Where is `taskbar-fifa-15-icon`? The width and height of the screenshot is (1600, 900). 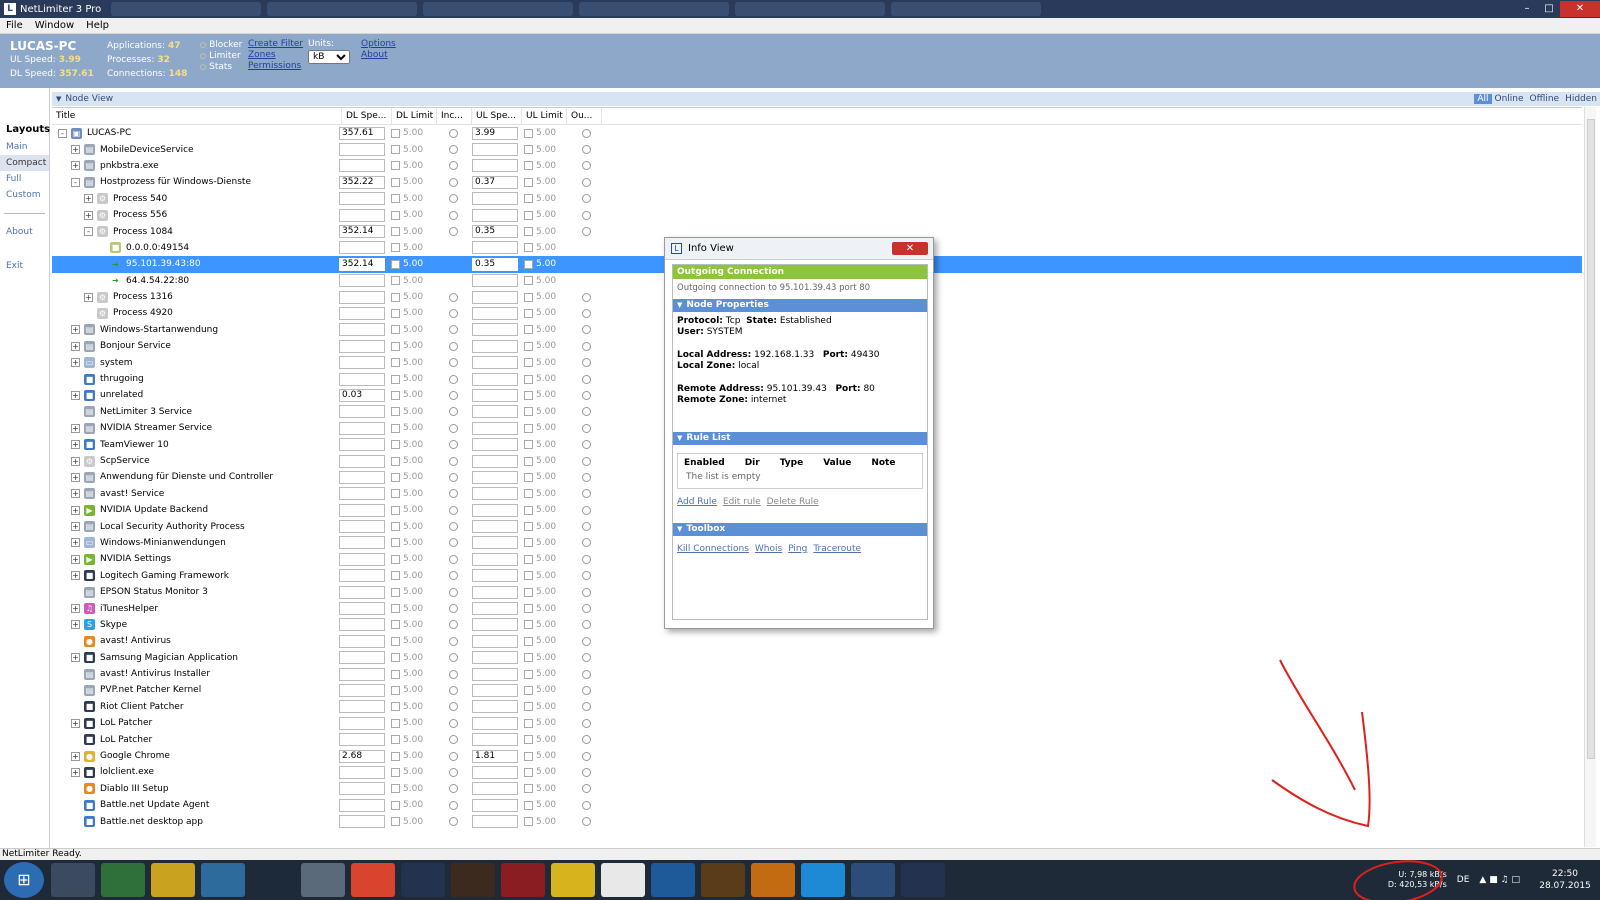 taskbar-fifa-15-icon is located at coordinates (573, 880).